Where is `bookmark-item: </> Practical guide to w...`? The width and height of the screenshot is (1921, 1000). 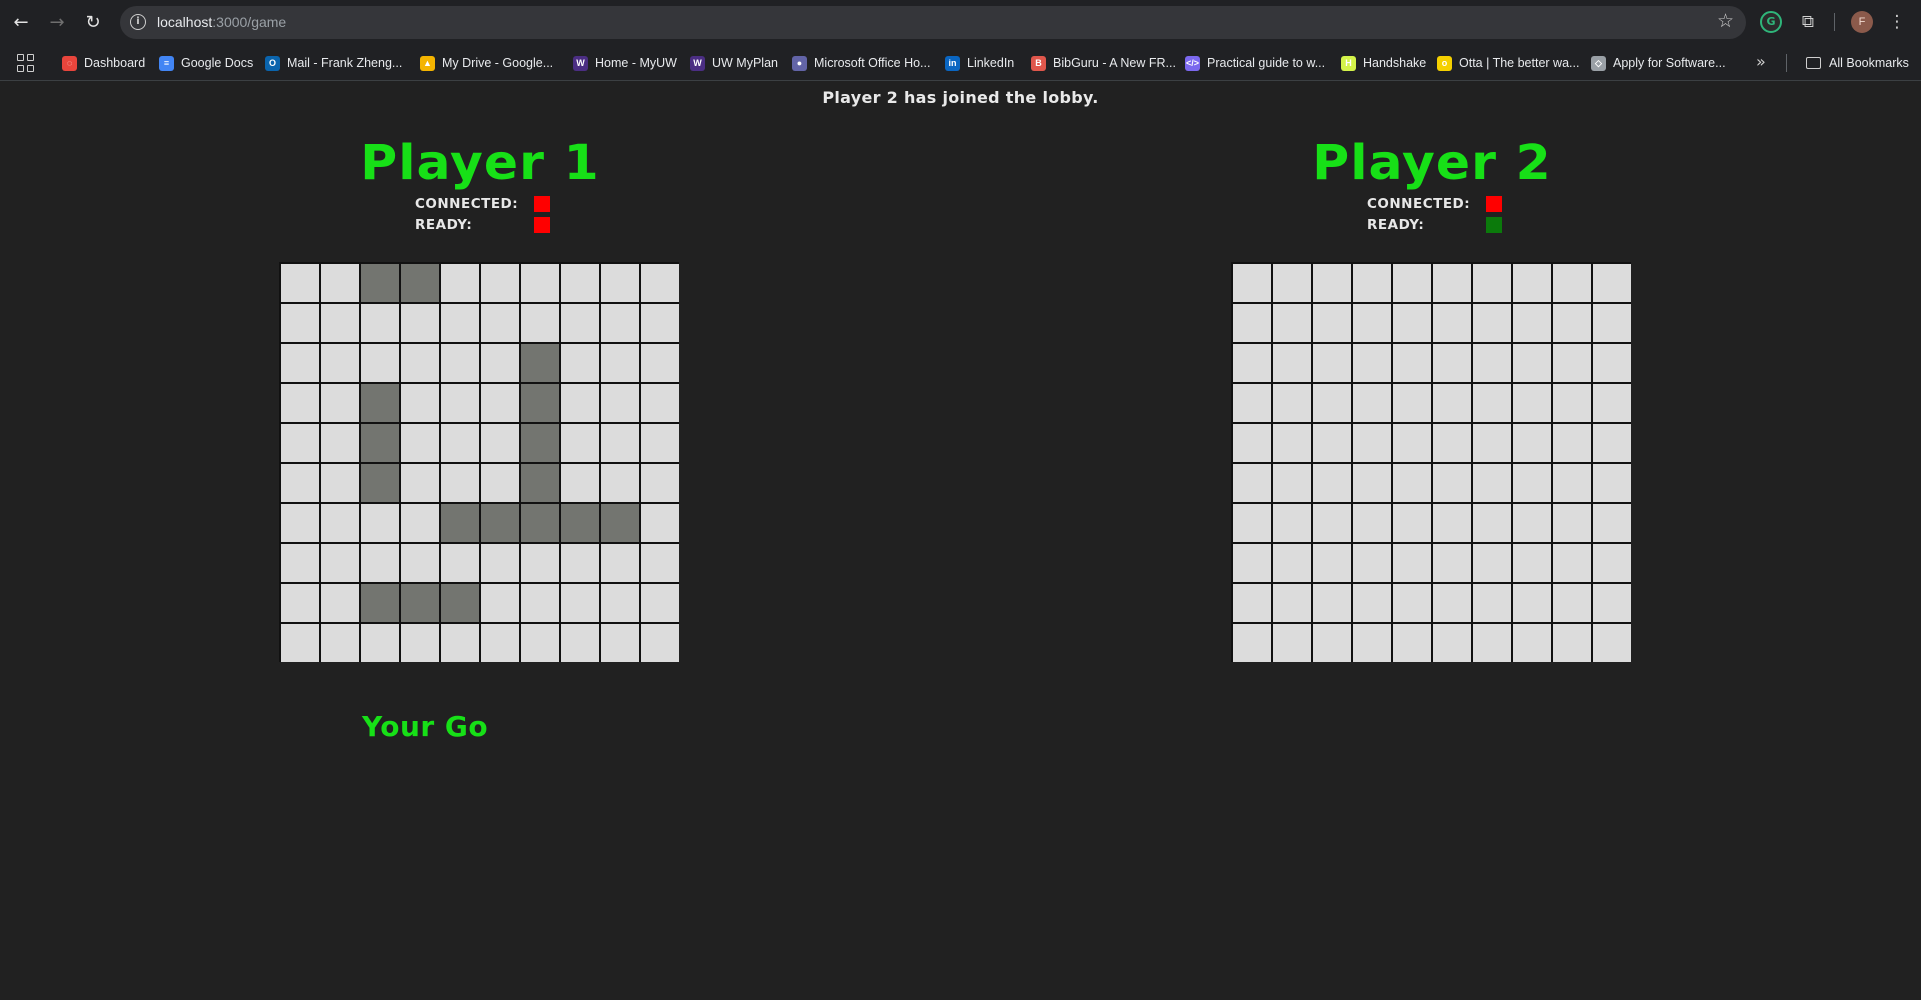 bookmark-item: </> Practical guide to w... is located at coordinates (1255, 63).